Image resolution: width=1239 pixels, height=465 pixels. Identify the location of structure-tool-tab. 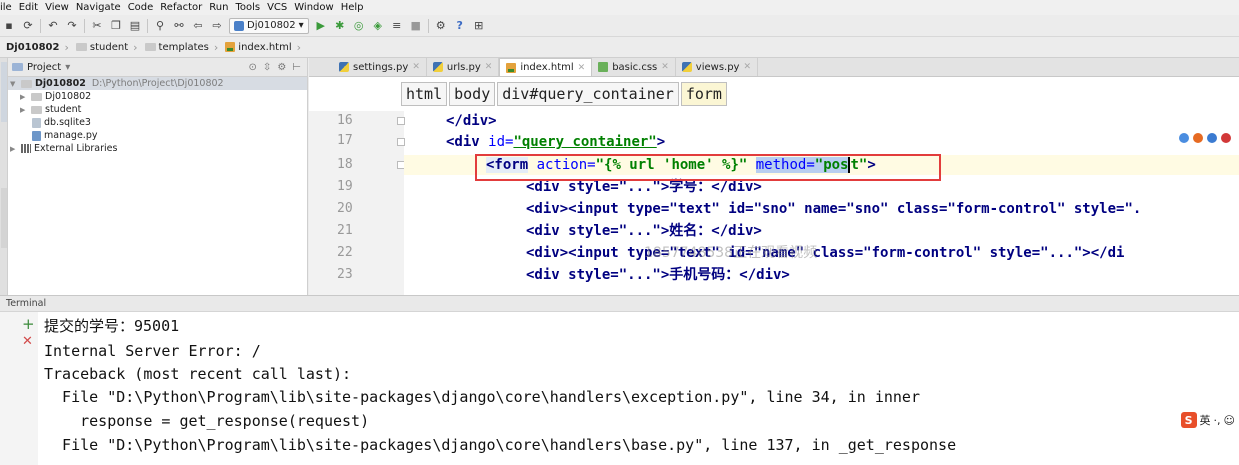
(4, 218).